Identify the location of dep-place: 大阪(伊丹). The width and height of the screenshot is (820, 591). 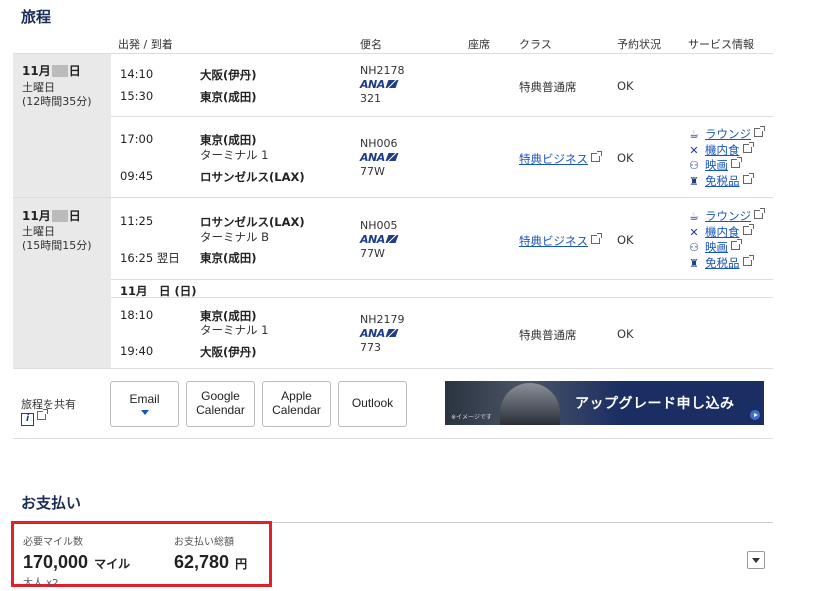
(228, 75).